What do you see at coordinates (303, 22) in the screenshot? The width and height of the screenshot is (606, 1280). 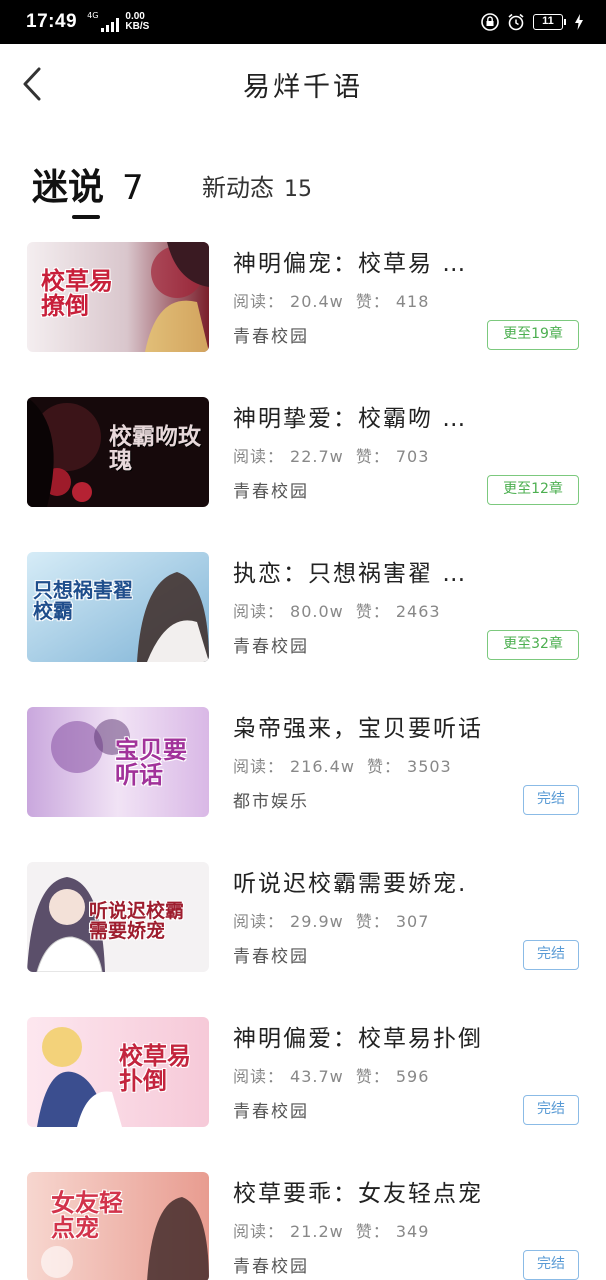 I see `status-bar: 17:49 4G 0.00 KB/S 11` at bounding box center [303, 22].